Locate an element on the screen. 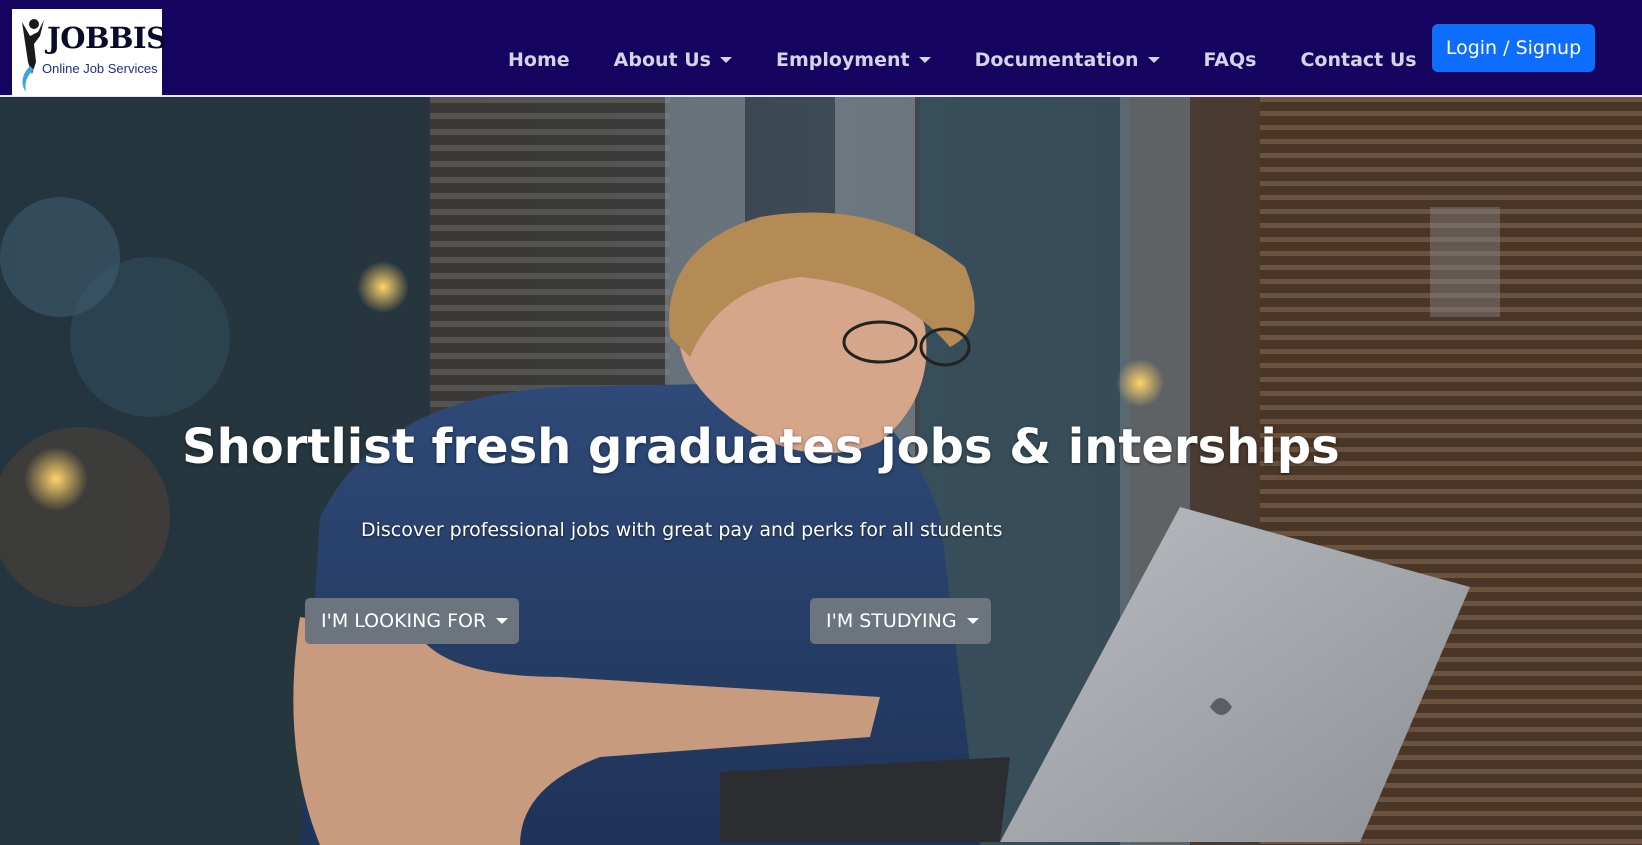 Image resolution: width=1642 pixels, height=845 pixels. nav-contact-us-label: Contact Us is located at coordinates (1358, 60).